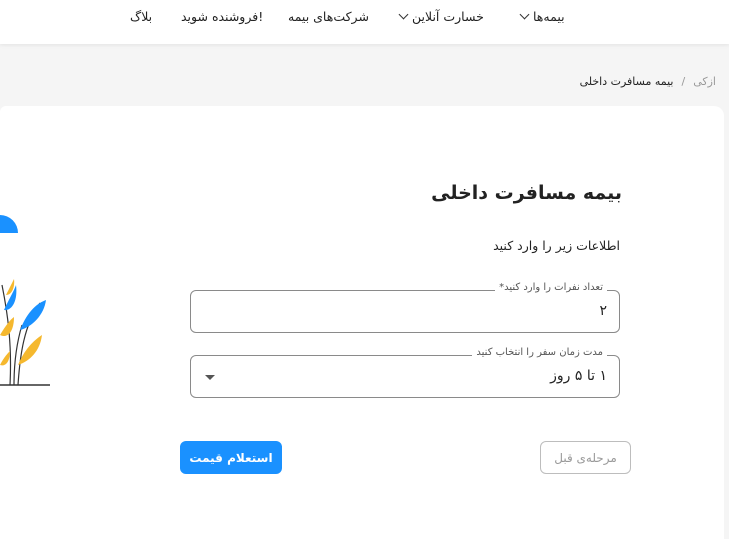  What do you see at coordinates (25, 300) in the screenshot?
I see `plant-illustration` at bounding box center [25, 300].